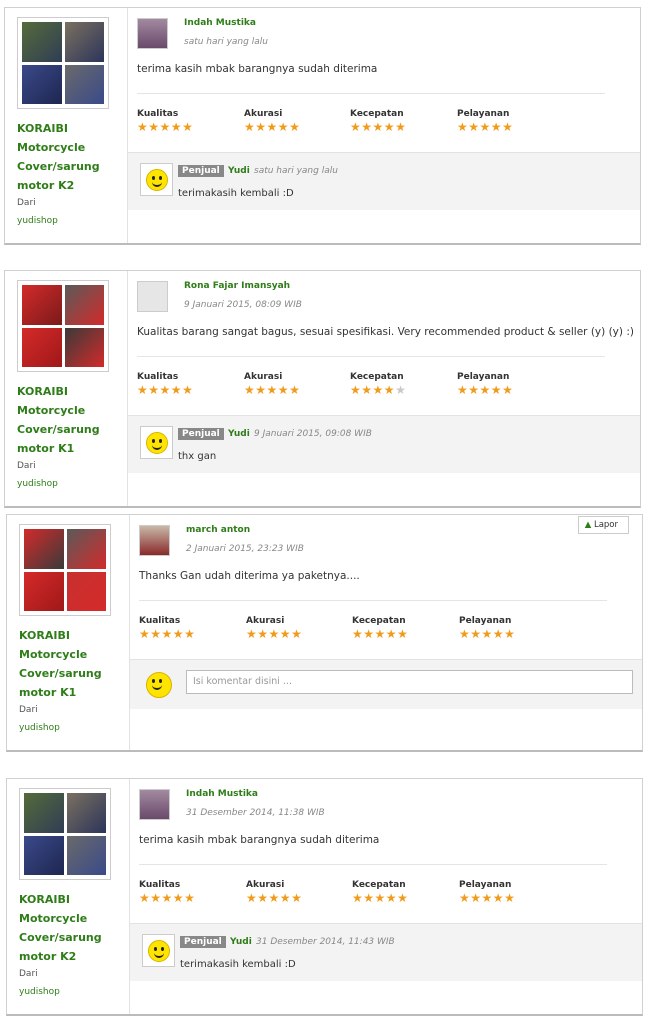 The width and height of the screenshot is (649, 1024). Describe the element at coordinates (588, 525) in the screenshot. I see `warning-icon: ▲` at that location.